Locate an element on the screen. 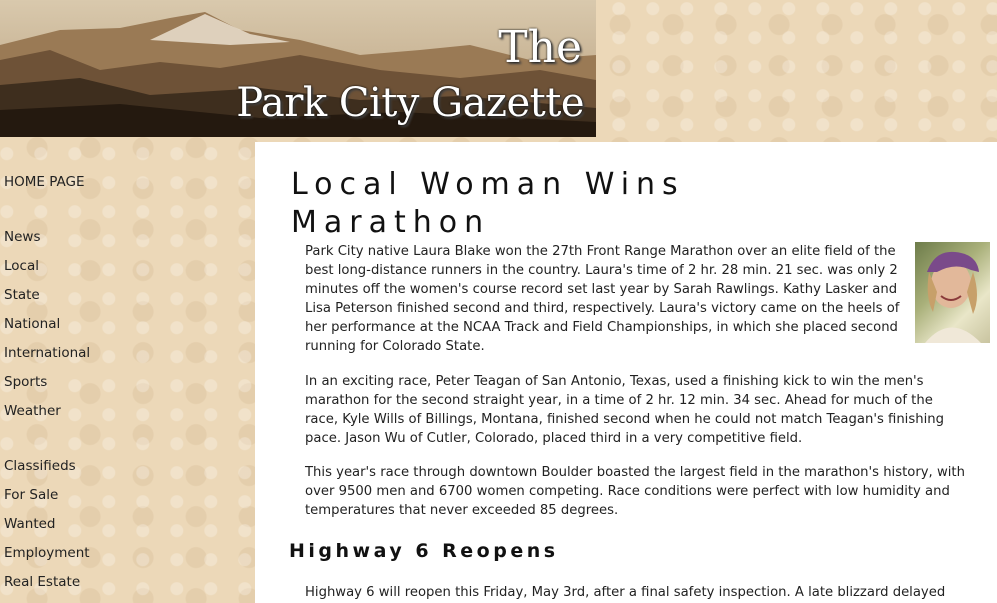 The image size is (997, 603). runner-photo is located at coordinates (952, 292).